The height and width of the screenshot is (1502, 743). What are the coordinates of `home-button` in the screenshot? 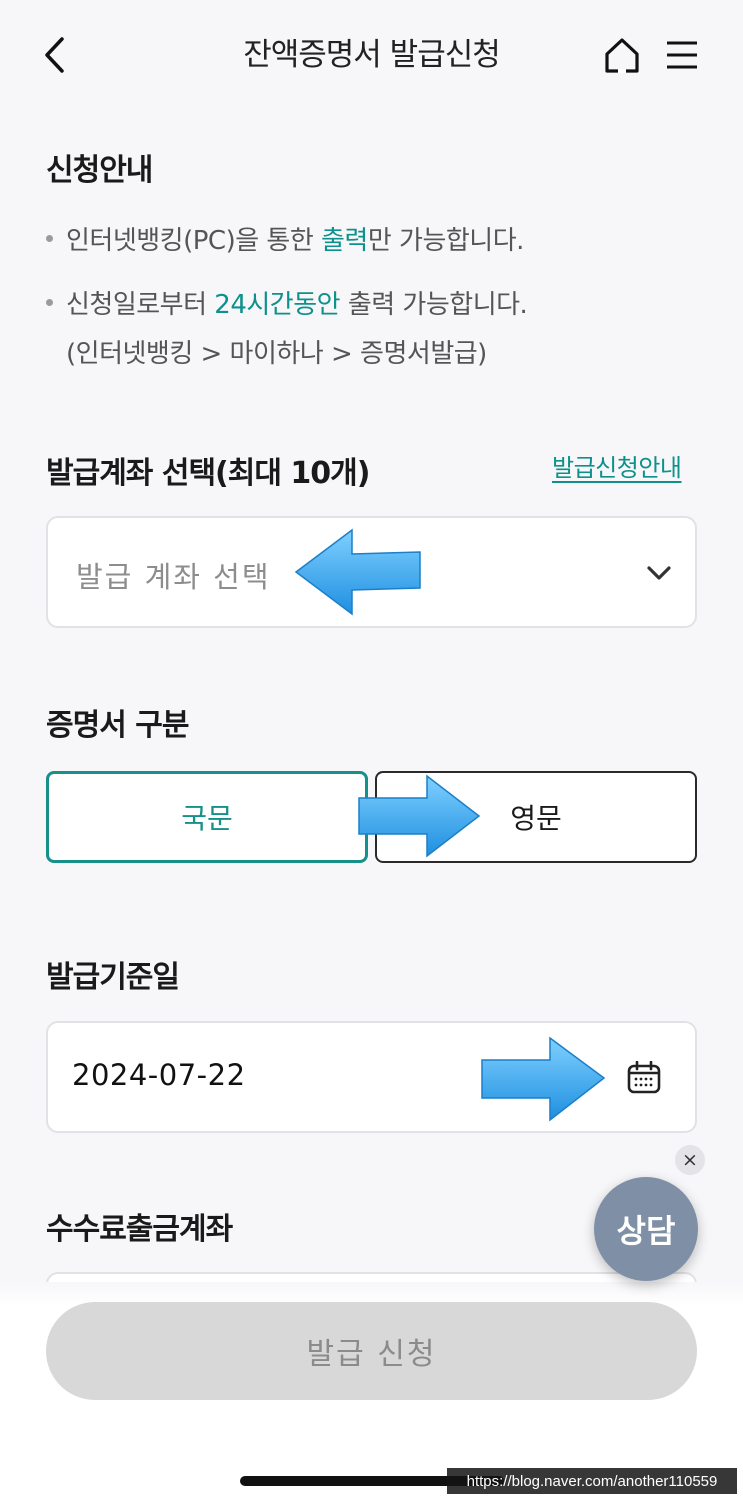 It's located at (622, 55).